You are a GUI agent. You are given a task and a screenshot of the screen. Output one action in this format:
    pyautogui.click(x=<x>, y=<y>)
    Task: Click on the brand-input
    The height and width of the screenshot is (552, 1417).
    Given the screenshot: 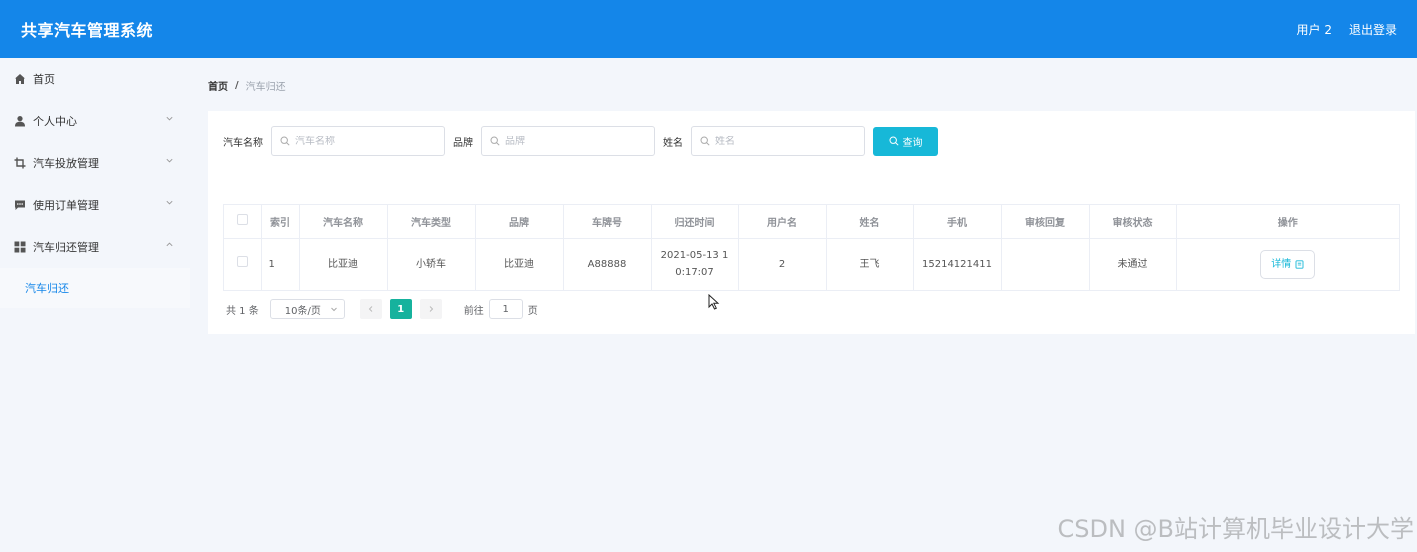 What is the action you would take?
    pyautogui.click(x=575, y=141)
    